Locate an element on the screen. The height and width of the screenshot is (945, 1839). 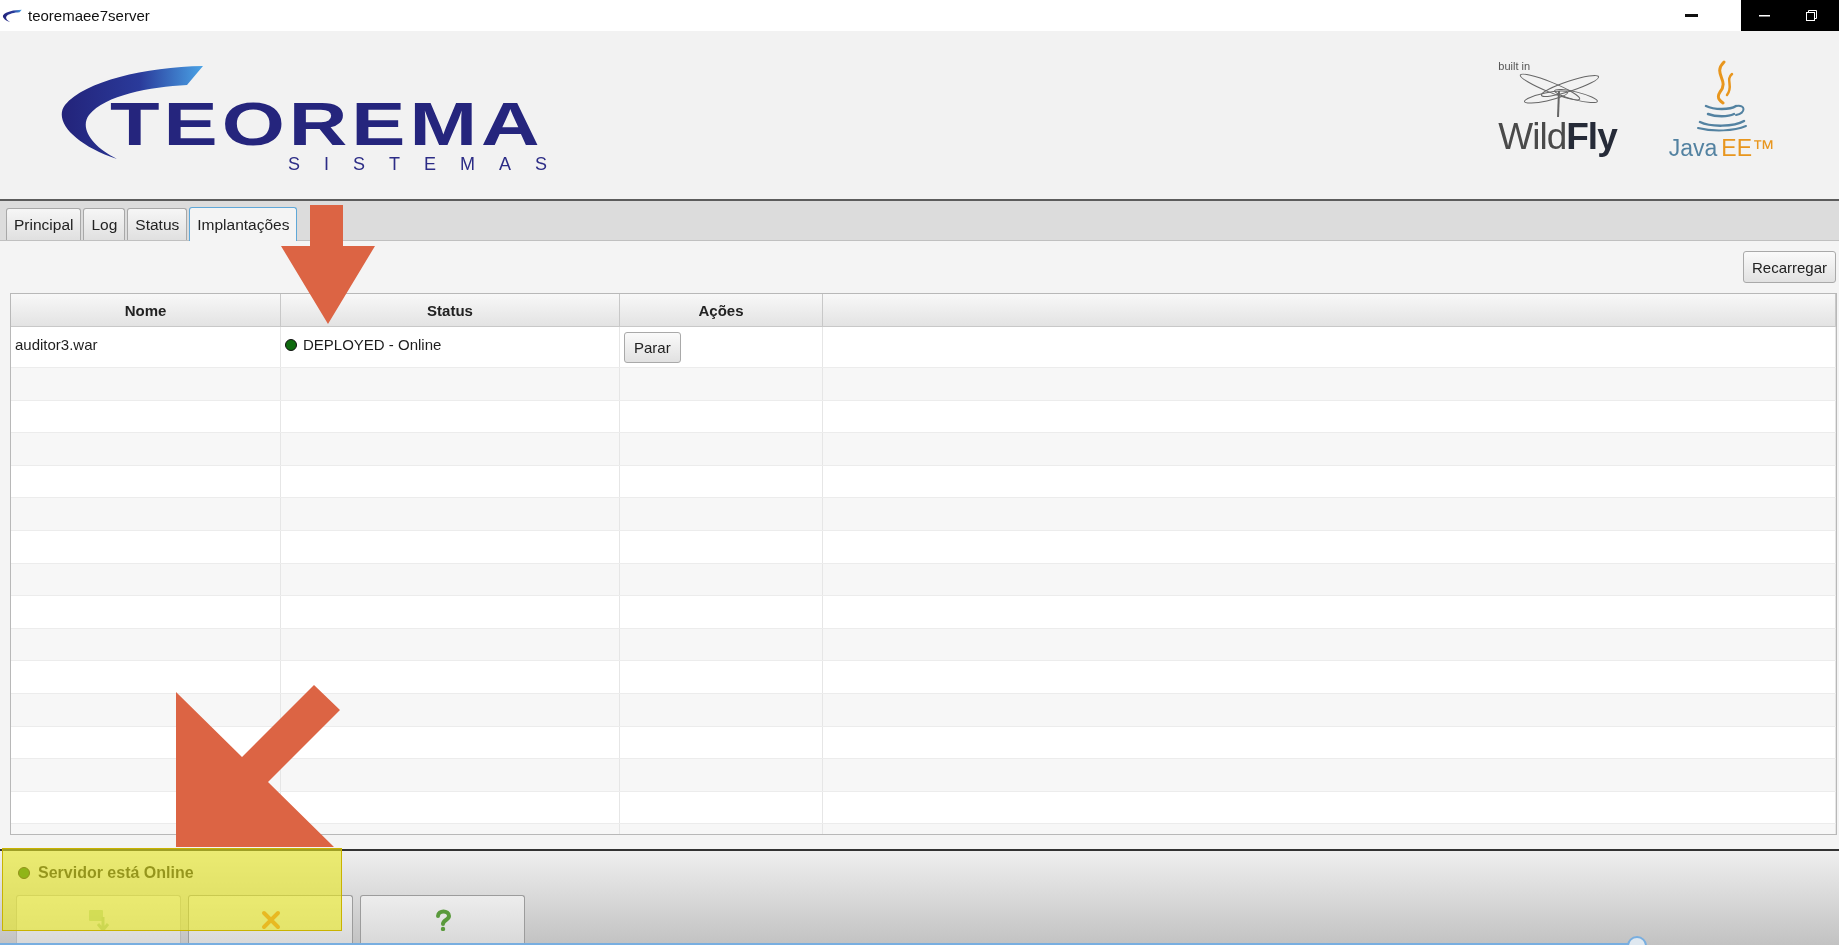
cross-icon is located at coordinates (270, 920).